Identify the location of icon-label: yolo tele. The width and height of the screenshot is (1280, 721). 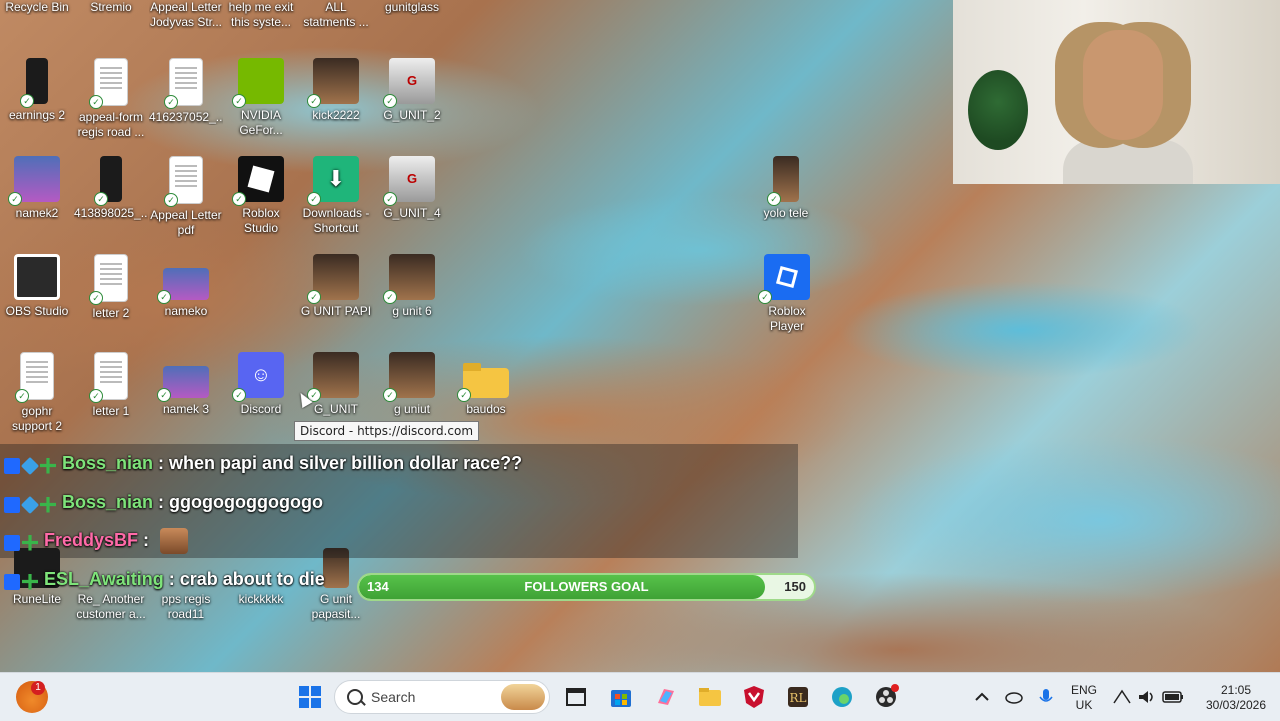
(786, 213).